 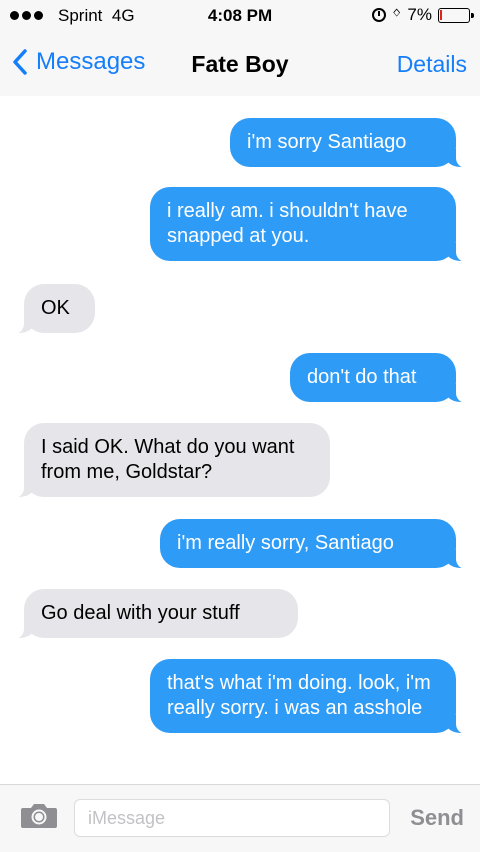 I want to click on message-bubble-outgoing: i'm really sorry, Santiago, so click(x=318, y=544).